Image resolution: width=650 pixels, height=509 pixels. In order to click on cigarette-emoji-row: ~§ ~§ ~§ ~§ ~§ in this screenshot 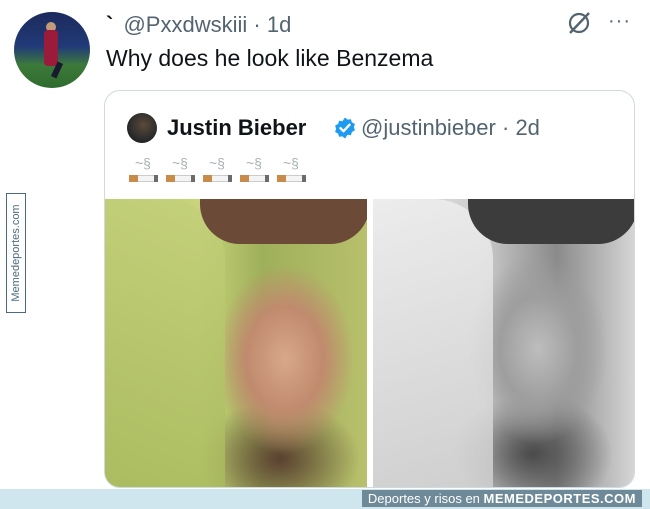, I will do `click(216, 170)`.